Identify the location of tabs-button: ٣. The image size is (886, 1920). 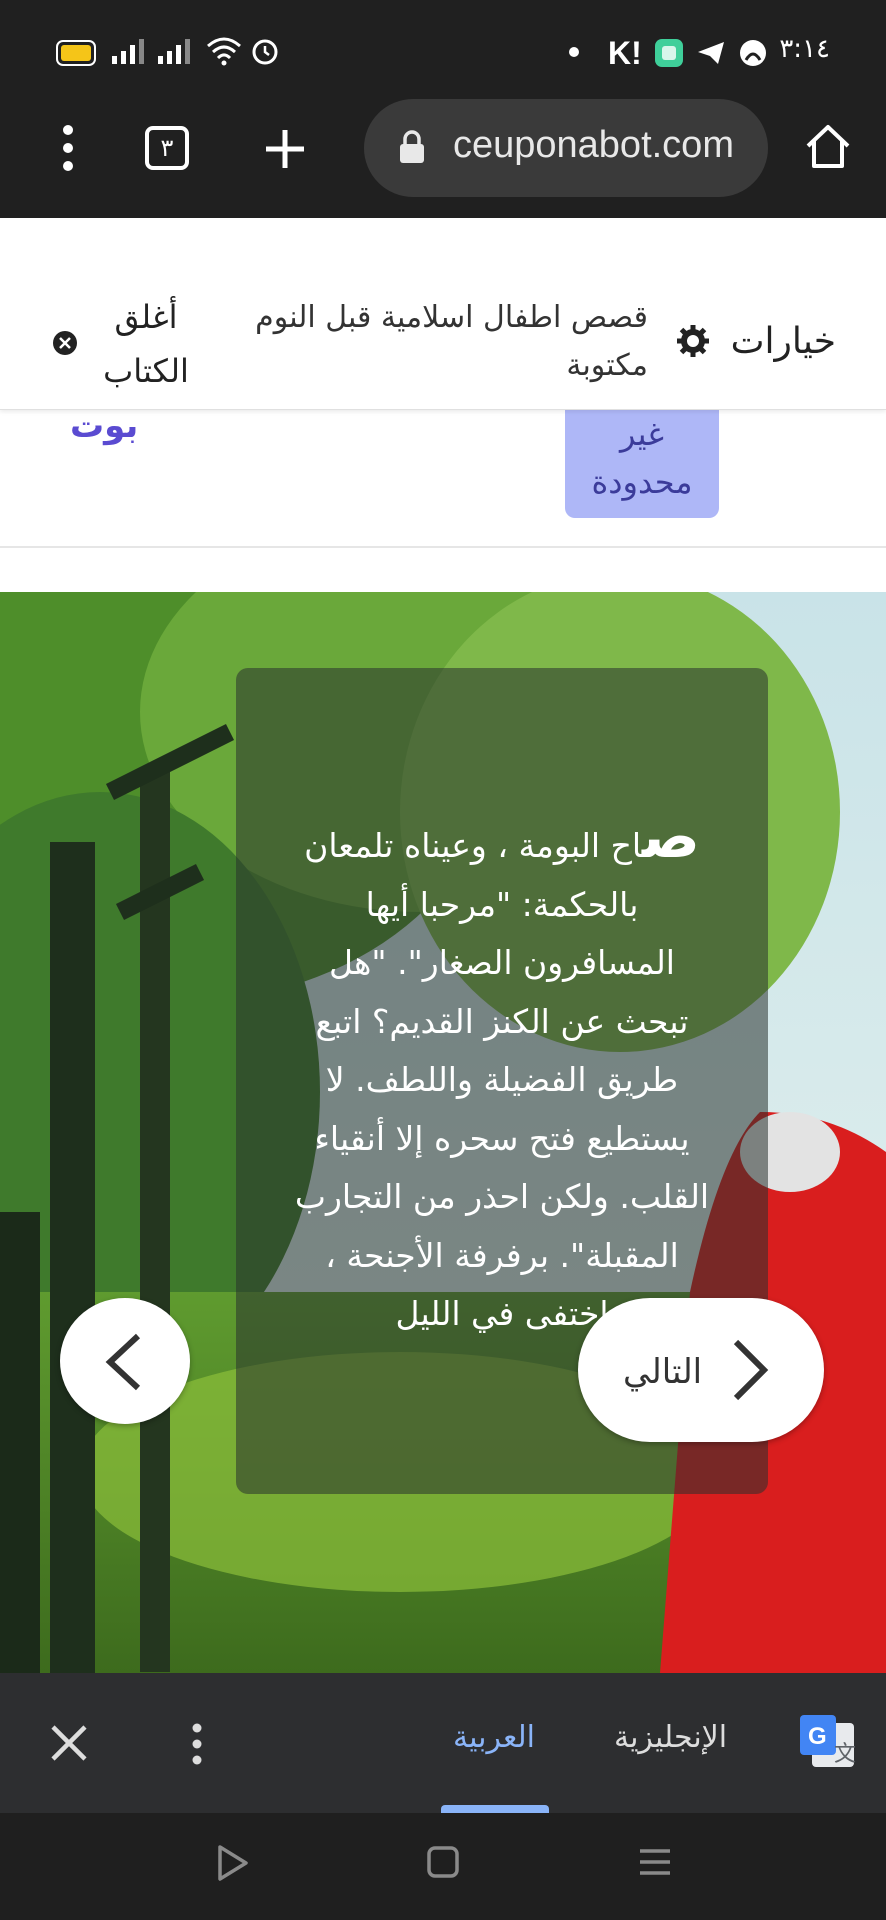
(167, 148).